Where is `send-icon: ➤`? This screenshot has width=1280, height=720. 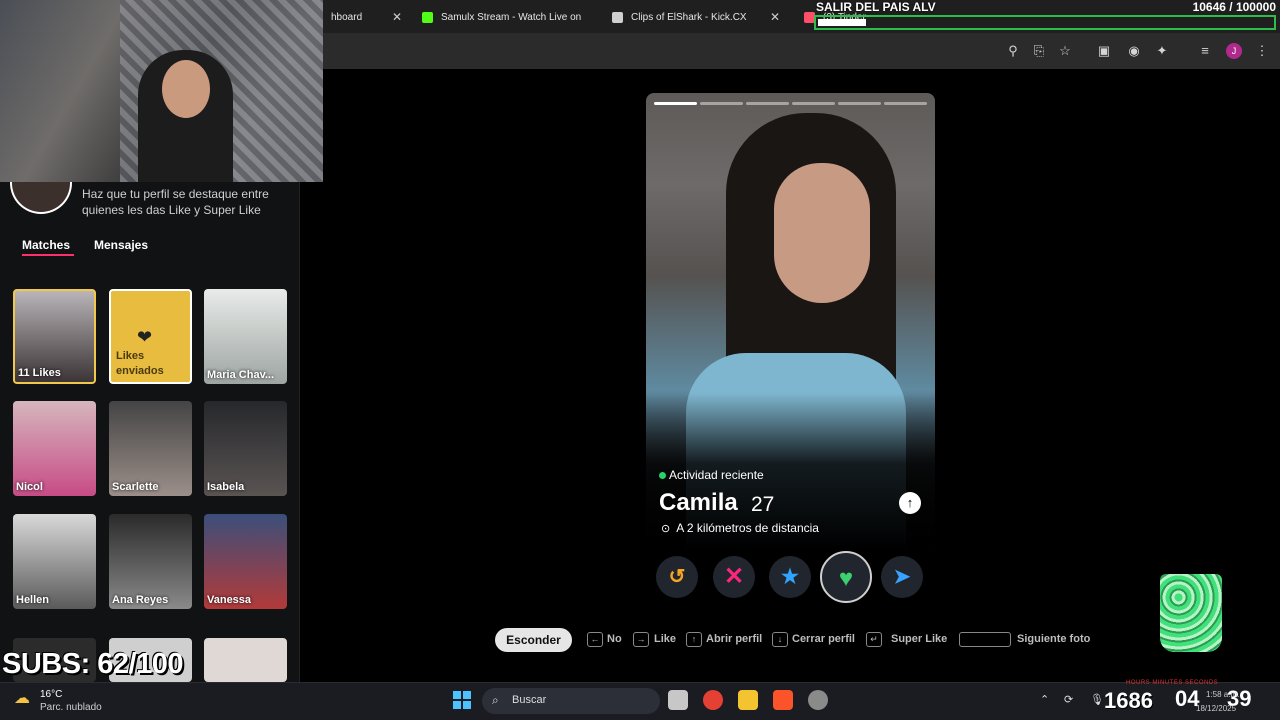
send-icon: ➤ is located at coordinates (902, 577).